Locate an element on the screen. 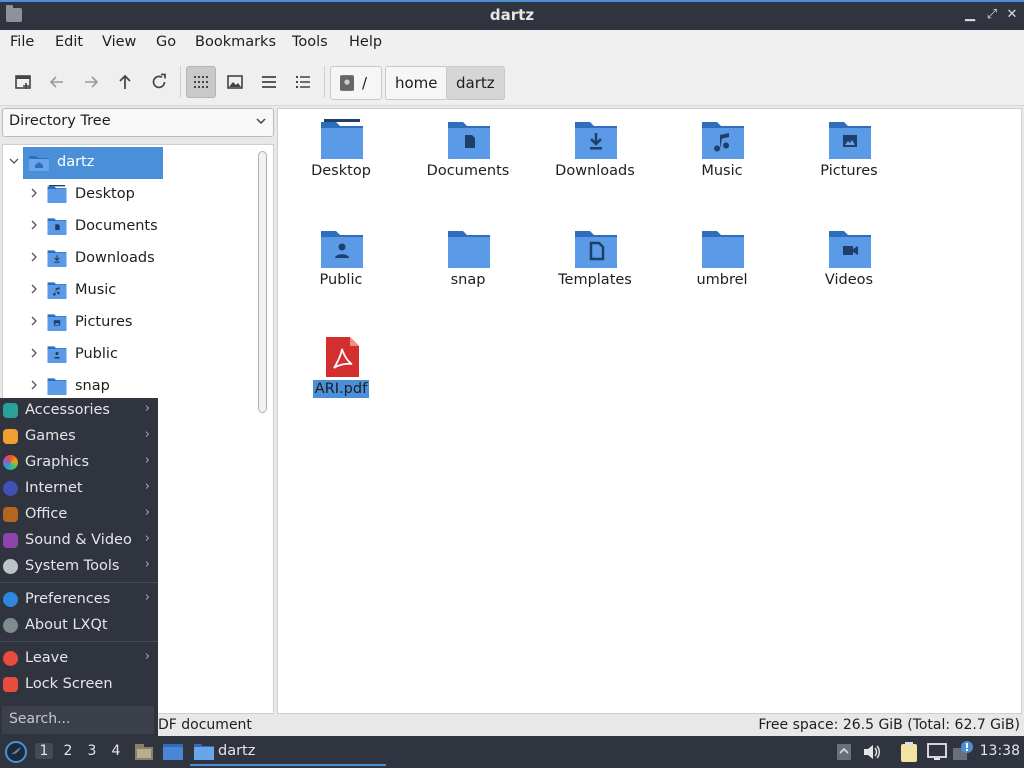 The height and width of the screenshot is (768, 1024). public-folder-icon is located at coordinates (342, 248).